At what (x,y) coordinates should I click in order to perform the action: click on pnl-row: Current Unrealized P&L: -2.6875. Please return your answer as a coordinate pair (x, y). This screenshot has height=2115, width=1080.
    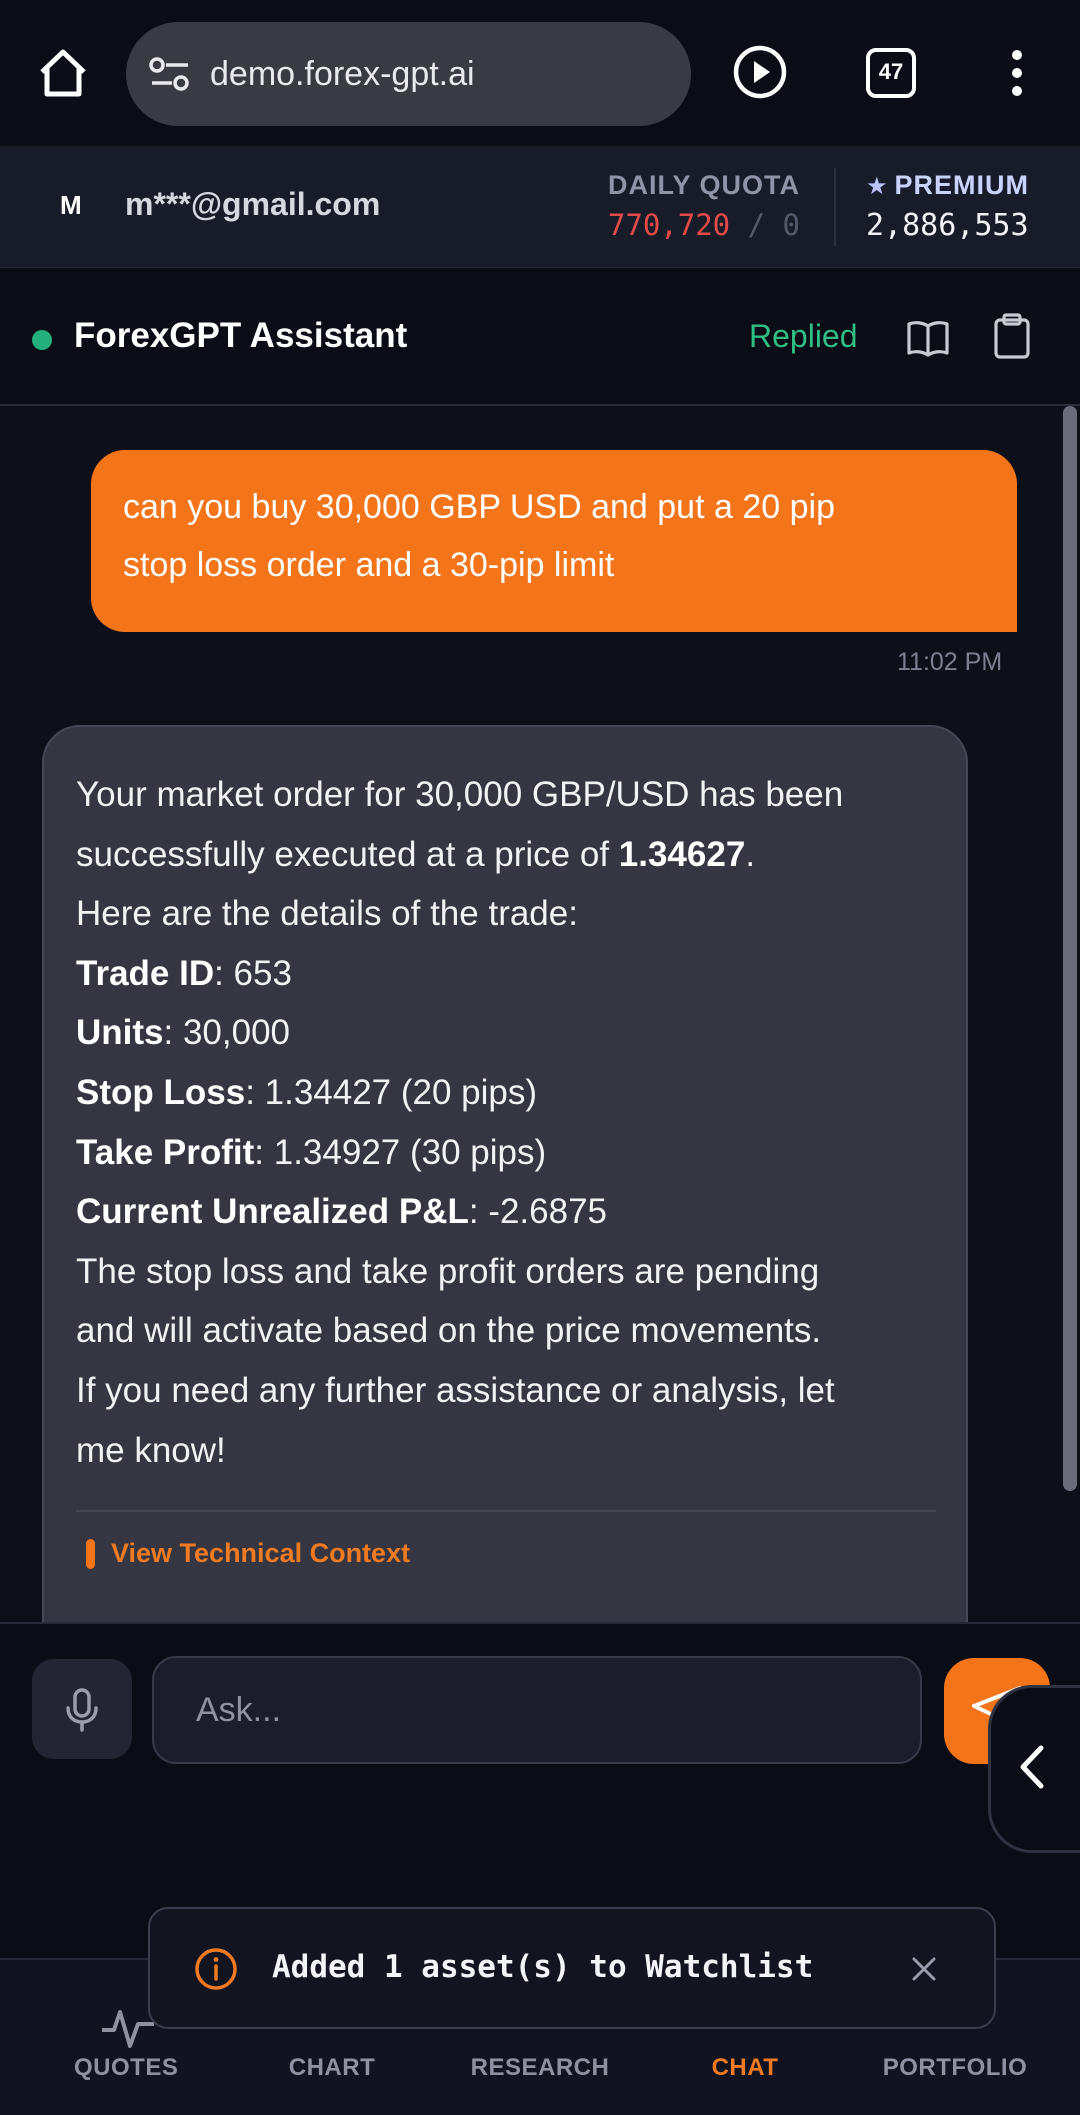
    Looking at the image, I should click on (505, 1212).